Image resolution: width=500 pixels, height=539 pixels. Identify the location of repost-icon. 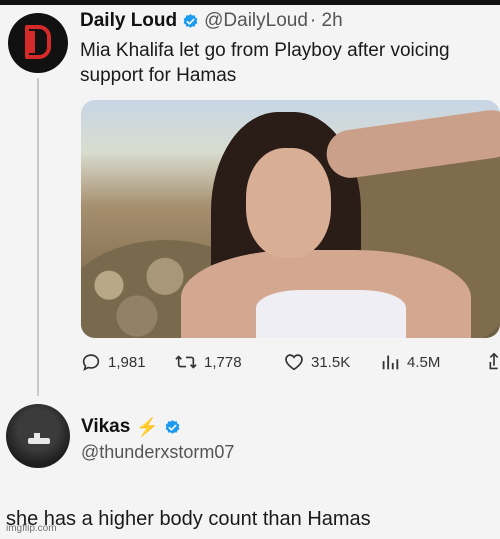
(186, 362).